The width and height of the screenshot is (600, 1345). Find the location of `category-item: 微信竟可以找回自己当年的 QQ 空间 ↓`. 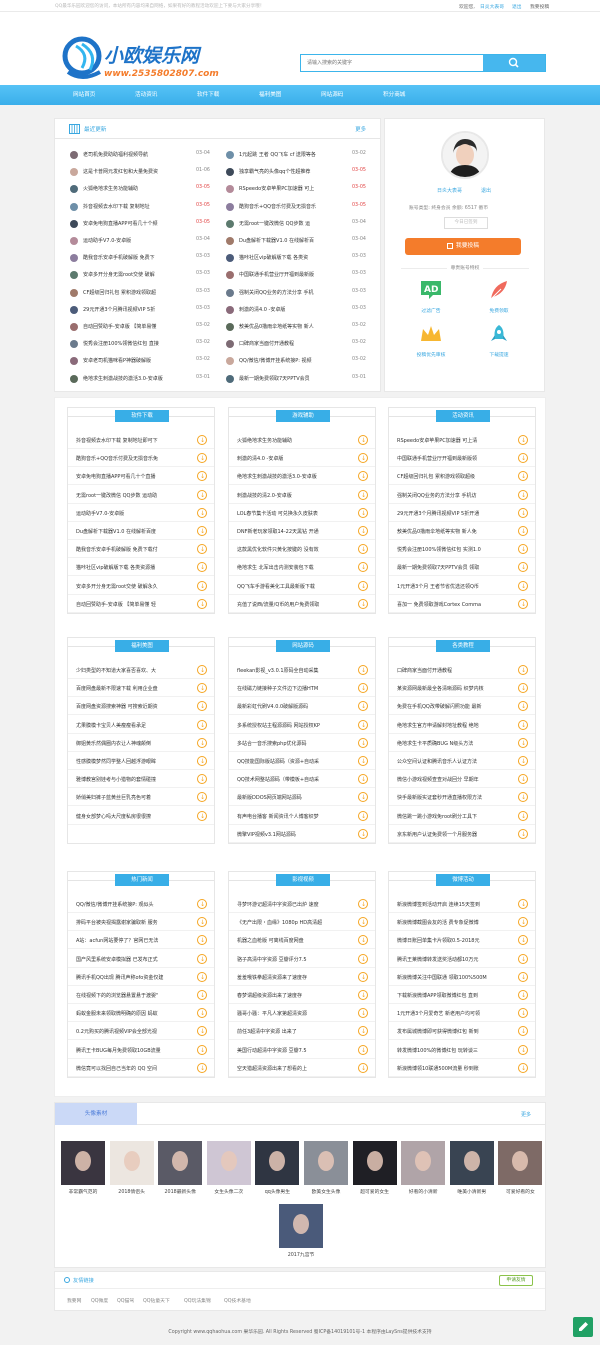

category-item: 微信竟可以找回自己当年的 QQ 空间 ↓ is located at coordinates (141, 1068).